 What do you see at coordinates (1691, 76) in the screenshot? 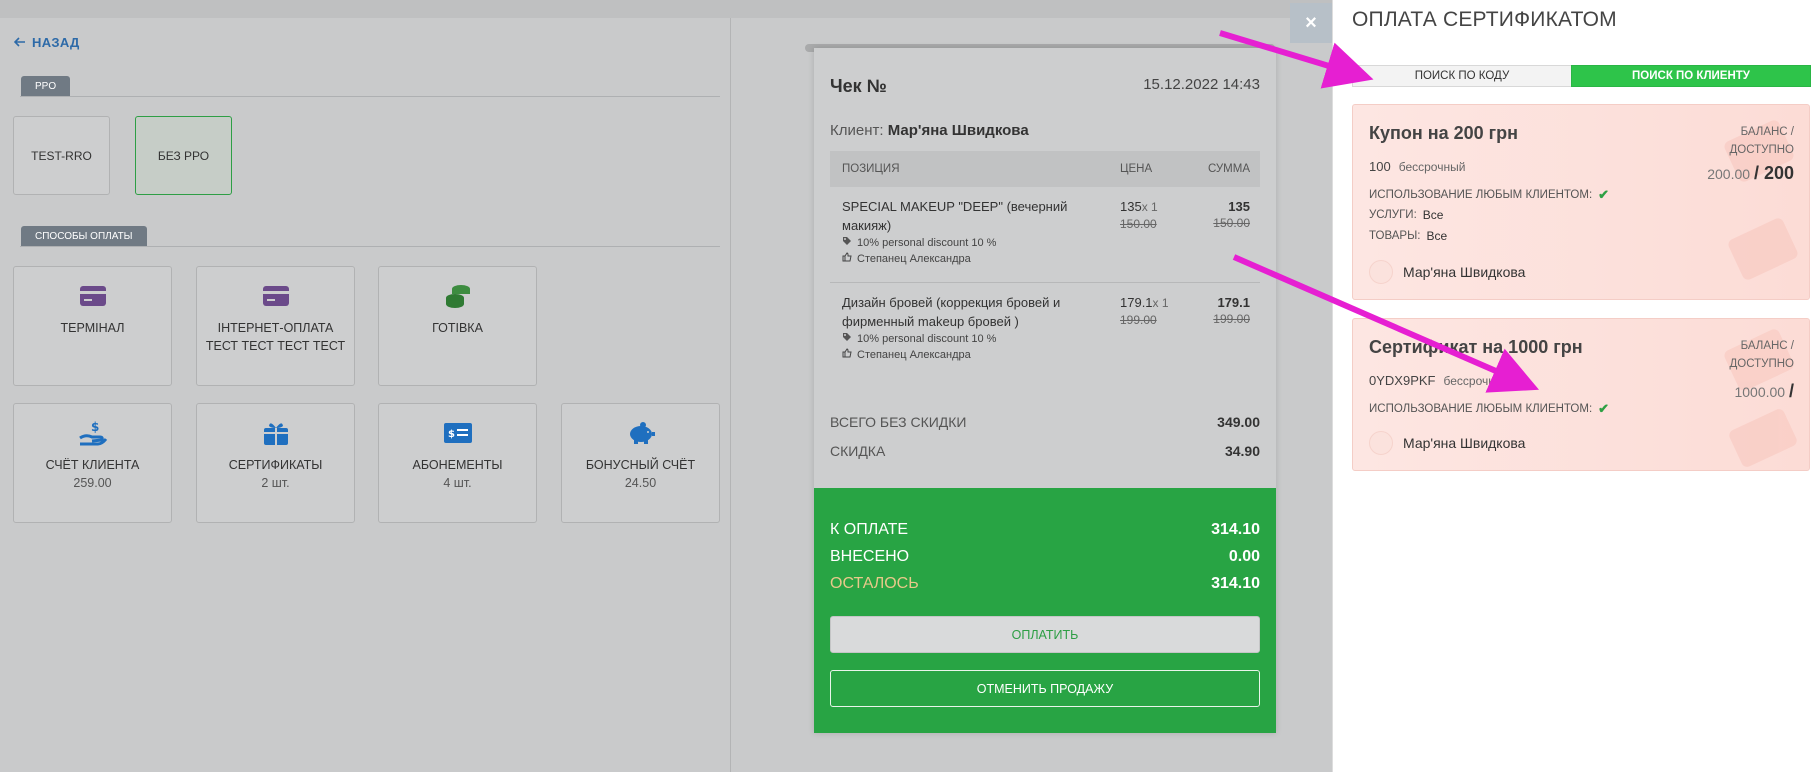
I see `tab-search-by-client: ПОИСК ПО КЛИЕНТУ` at bounding box center [1691, 76].